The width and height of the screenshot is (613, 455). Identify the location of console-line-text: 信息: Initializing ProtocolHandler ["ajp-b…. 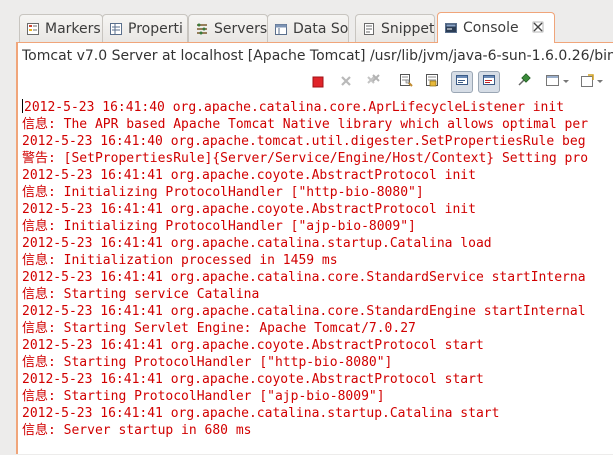
(219, 226).